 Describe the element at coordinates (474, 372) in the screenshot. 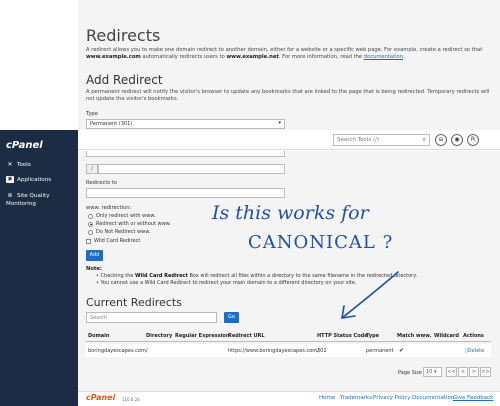

I see `next-page-button: >` at that location.